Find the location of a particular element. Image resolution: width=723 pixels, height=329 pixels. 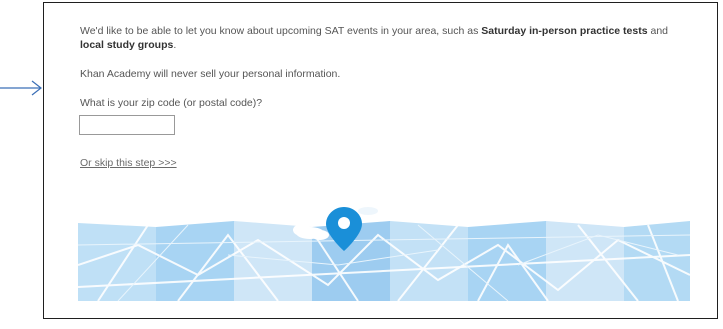

intro-highlight-practice-tests: Saturday in-person practice tests is located at coordinates (564, 31).